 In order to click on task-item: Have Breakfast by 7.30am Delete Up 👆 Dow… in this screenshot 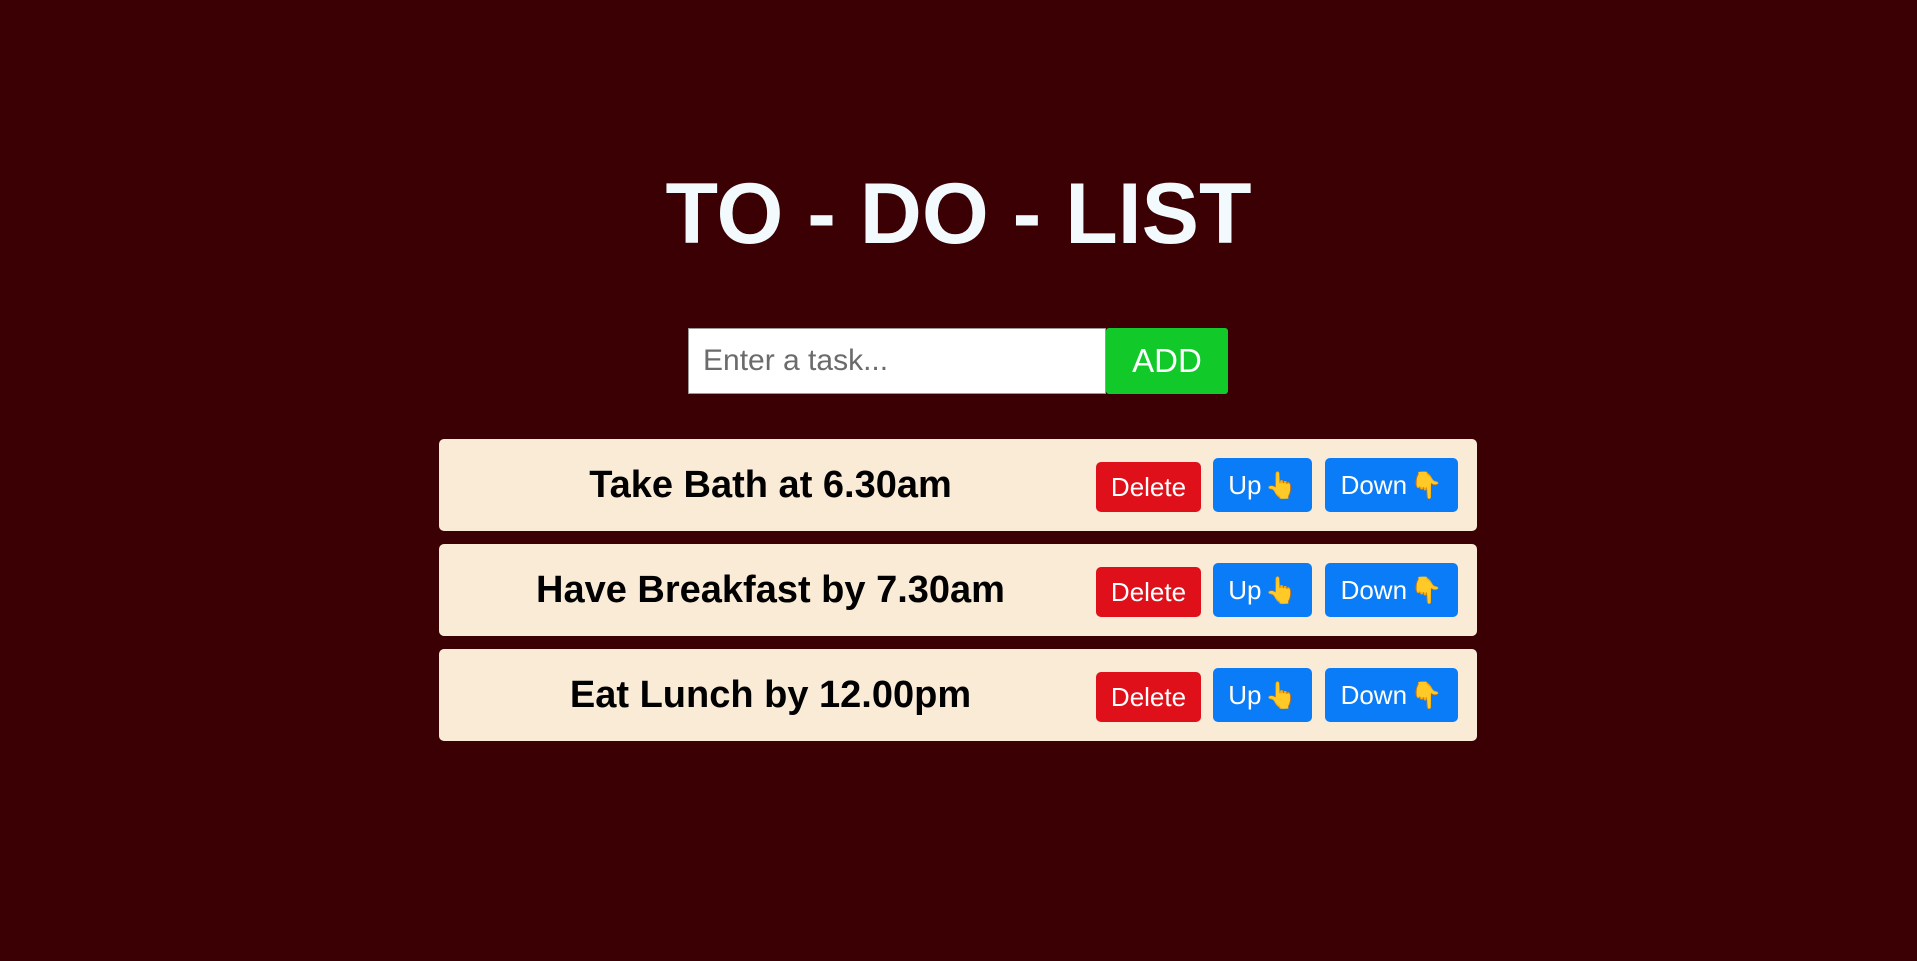, I will do `click(958, 590)`.